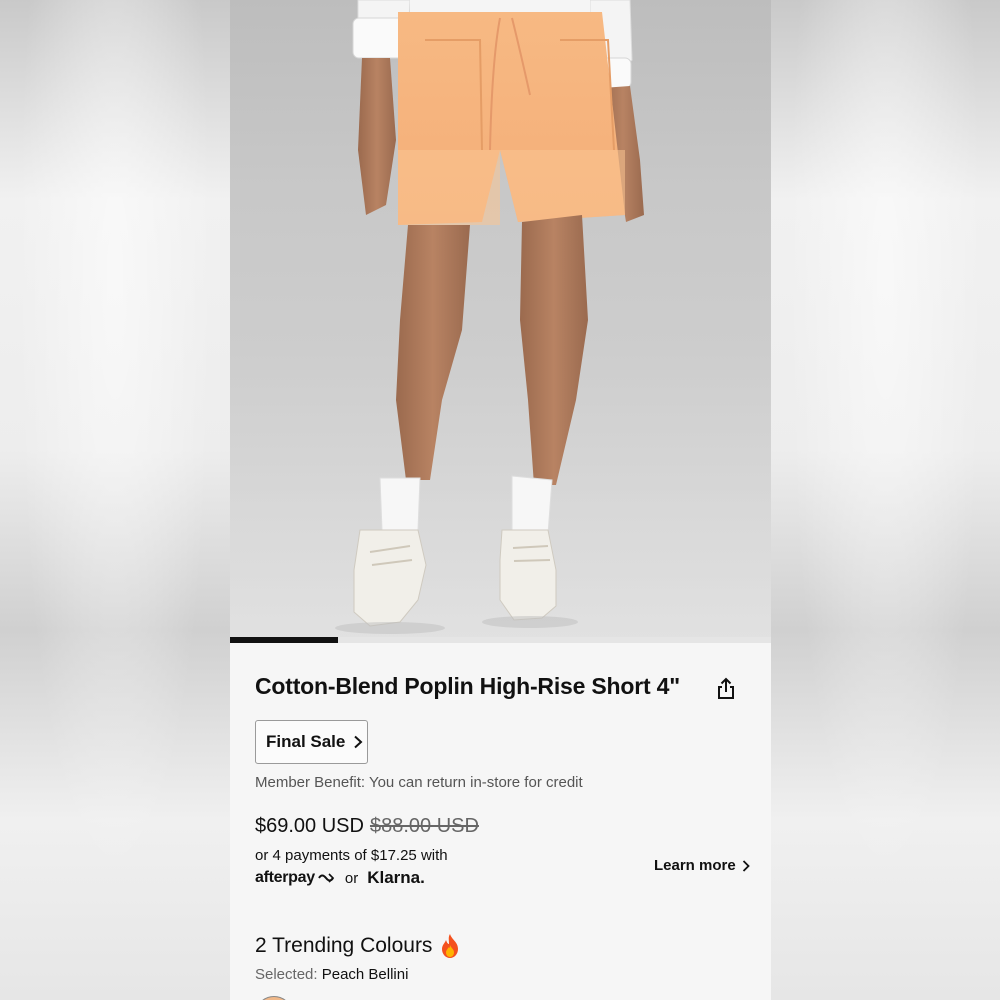 This screenshot has width=1000, height=1000. I want to click on learn-more-link: Learn more, so click(702, 865).